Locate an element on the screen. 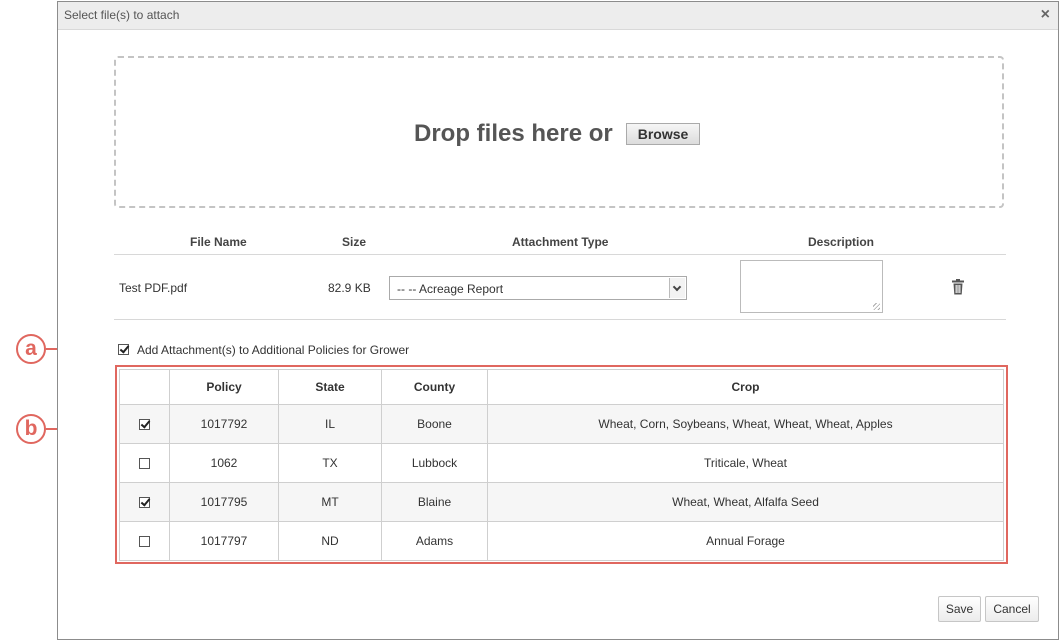  callout-b: b is located at coordinates (31, 429).